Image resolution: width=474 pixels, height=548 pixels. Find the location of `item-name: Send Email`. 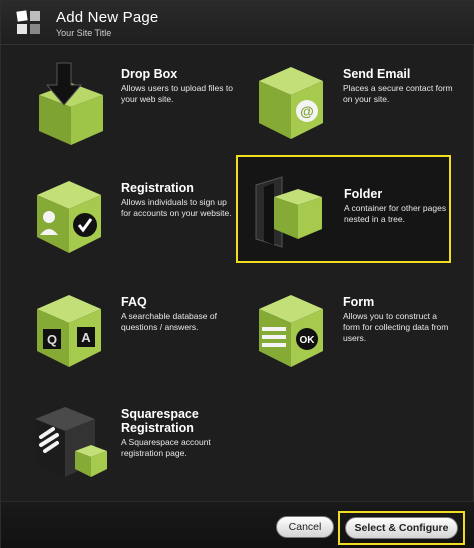

item-name: Send Email is located at coordinates (377, 74).